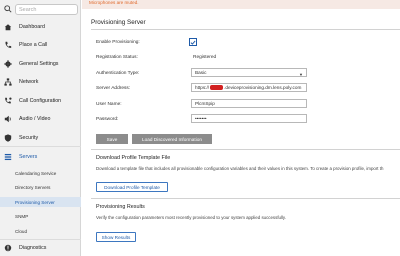 This screenshot has width=400, height=256. What do you see at coordinates (8, 44) in the screenshot?
I see `phone-icon` at bounding box center [8, 44].